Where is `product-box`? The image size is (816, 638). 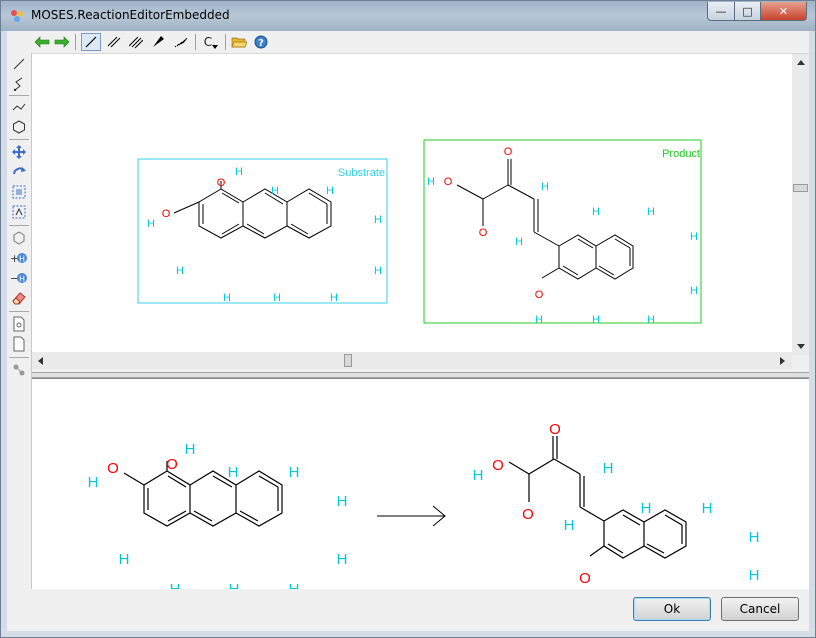 product-box is located at coordinates (562, 231).